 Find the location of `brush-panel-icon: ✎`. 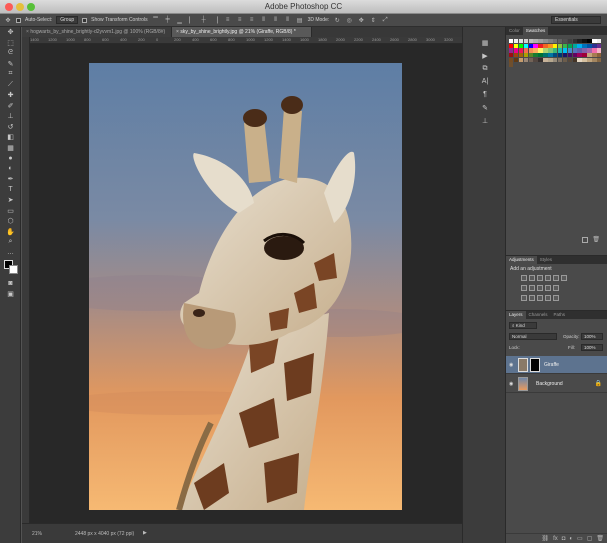

brush-panel-icon: ✎ is located at coordinates (485, 107).